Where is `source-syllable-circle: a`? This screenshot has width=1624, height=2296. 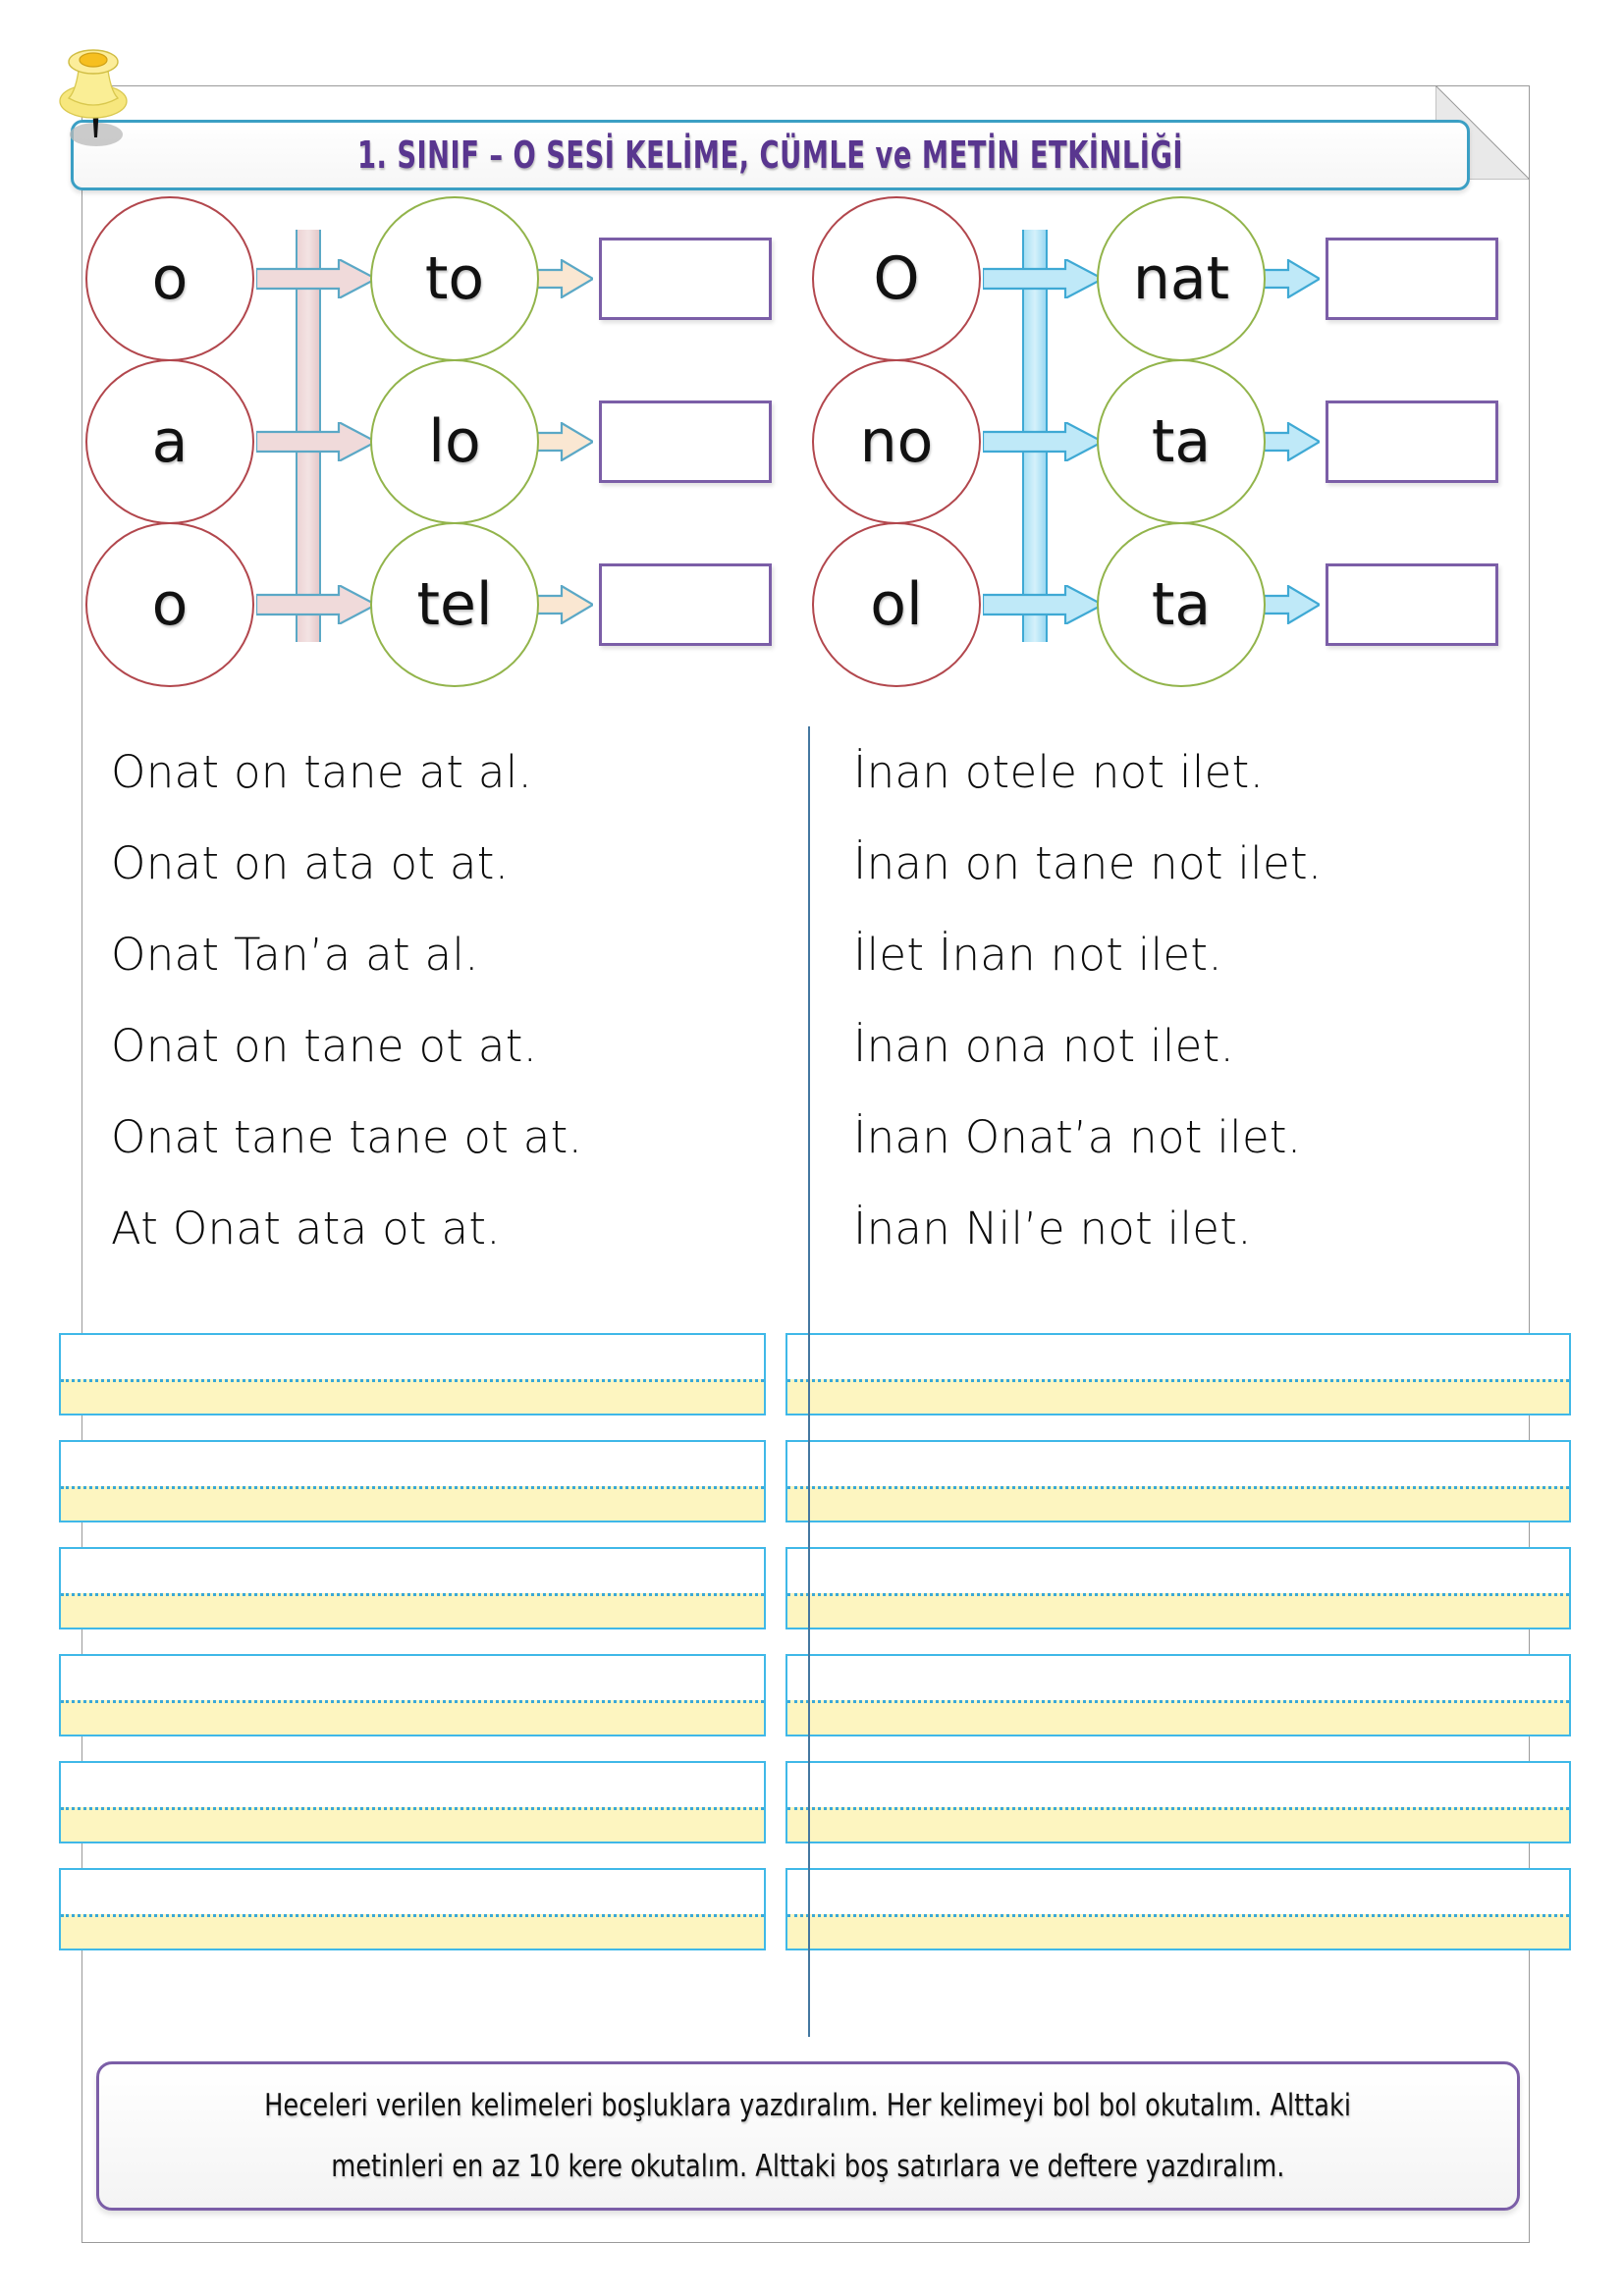
source-syllable-circle: a is located at coordinates (169, 441).